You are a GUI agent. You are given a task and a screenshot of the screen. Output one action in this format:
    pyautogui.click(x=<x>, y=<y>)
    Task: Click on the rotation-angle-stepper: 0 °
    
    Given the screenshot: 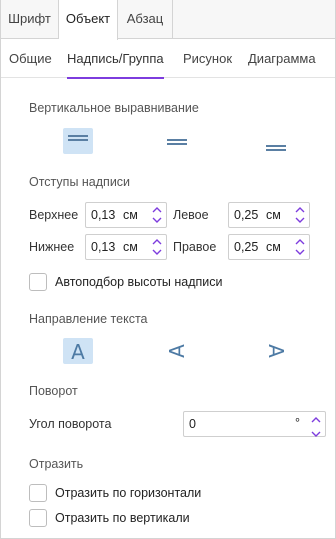 What is the action you would take?
    pyautogui.click(x=254, y=424)
    